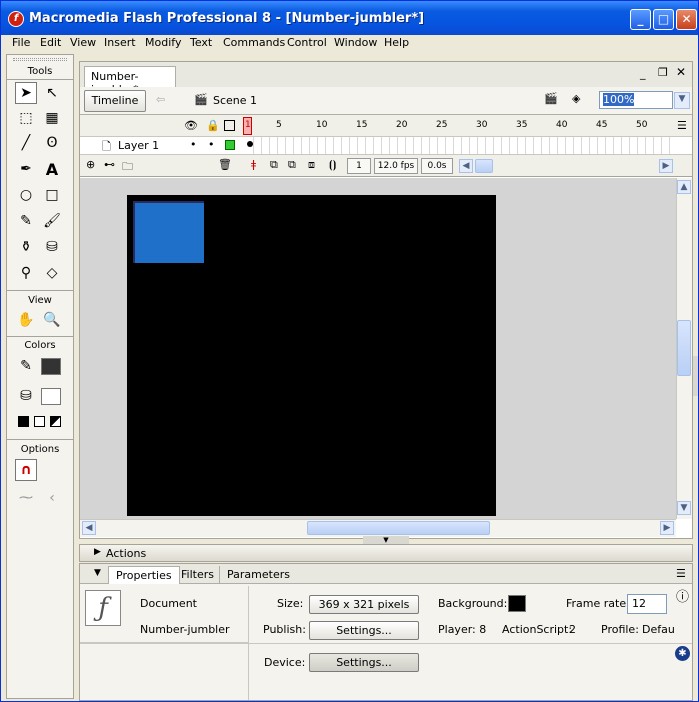  What do you see at coordinates (26, 221) in the screenshot?
I see `pencil-tool-icon: ✎` at bounding box center [26, 221].